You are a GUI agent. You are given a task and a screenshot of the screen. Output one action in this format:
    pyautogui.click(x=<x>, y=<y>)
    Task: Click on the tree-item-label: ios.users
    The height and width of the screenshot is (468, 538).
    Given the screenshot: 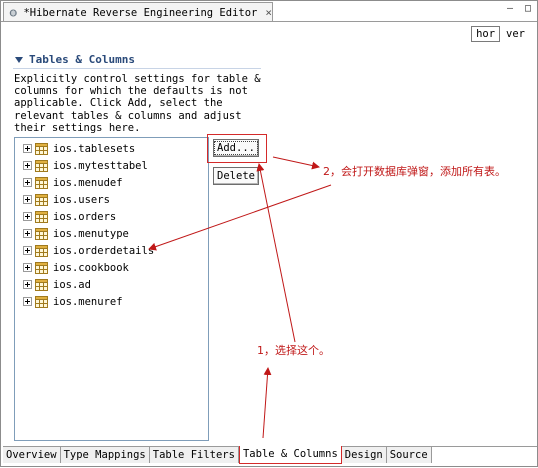 What is the action you would take?
    pyautogui.click(x=81, y=199)
    